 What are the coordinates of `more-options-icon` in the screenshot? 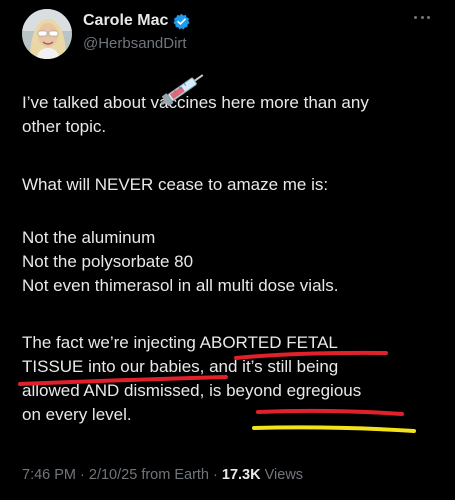 It's located at (422, 17).